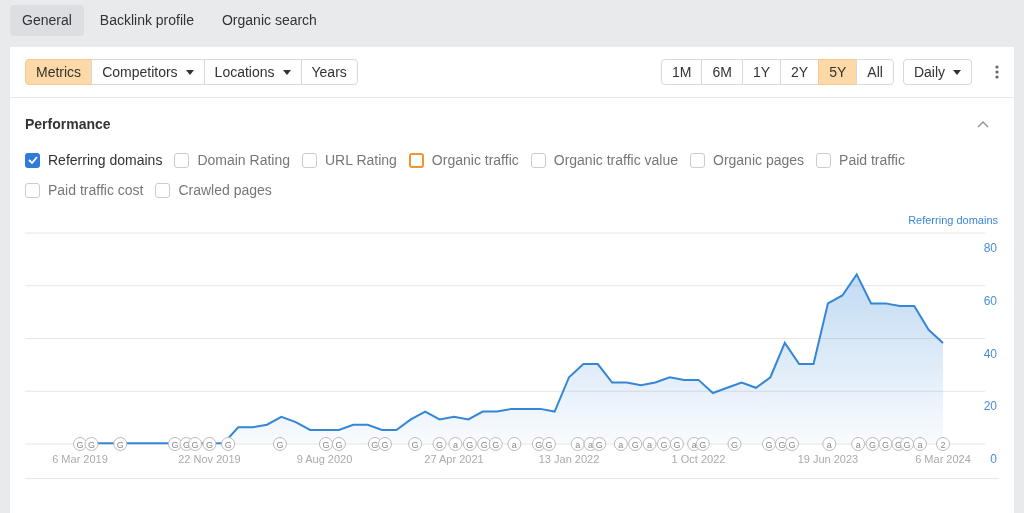 The height and width of the screenshot is (513, 1024). I want to click on toolbar-button: Locations, so click(252, 72).